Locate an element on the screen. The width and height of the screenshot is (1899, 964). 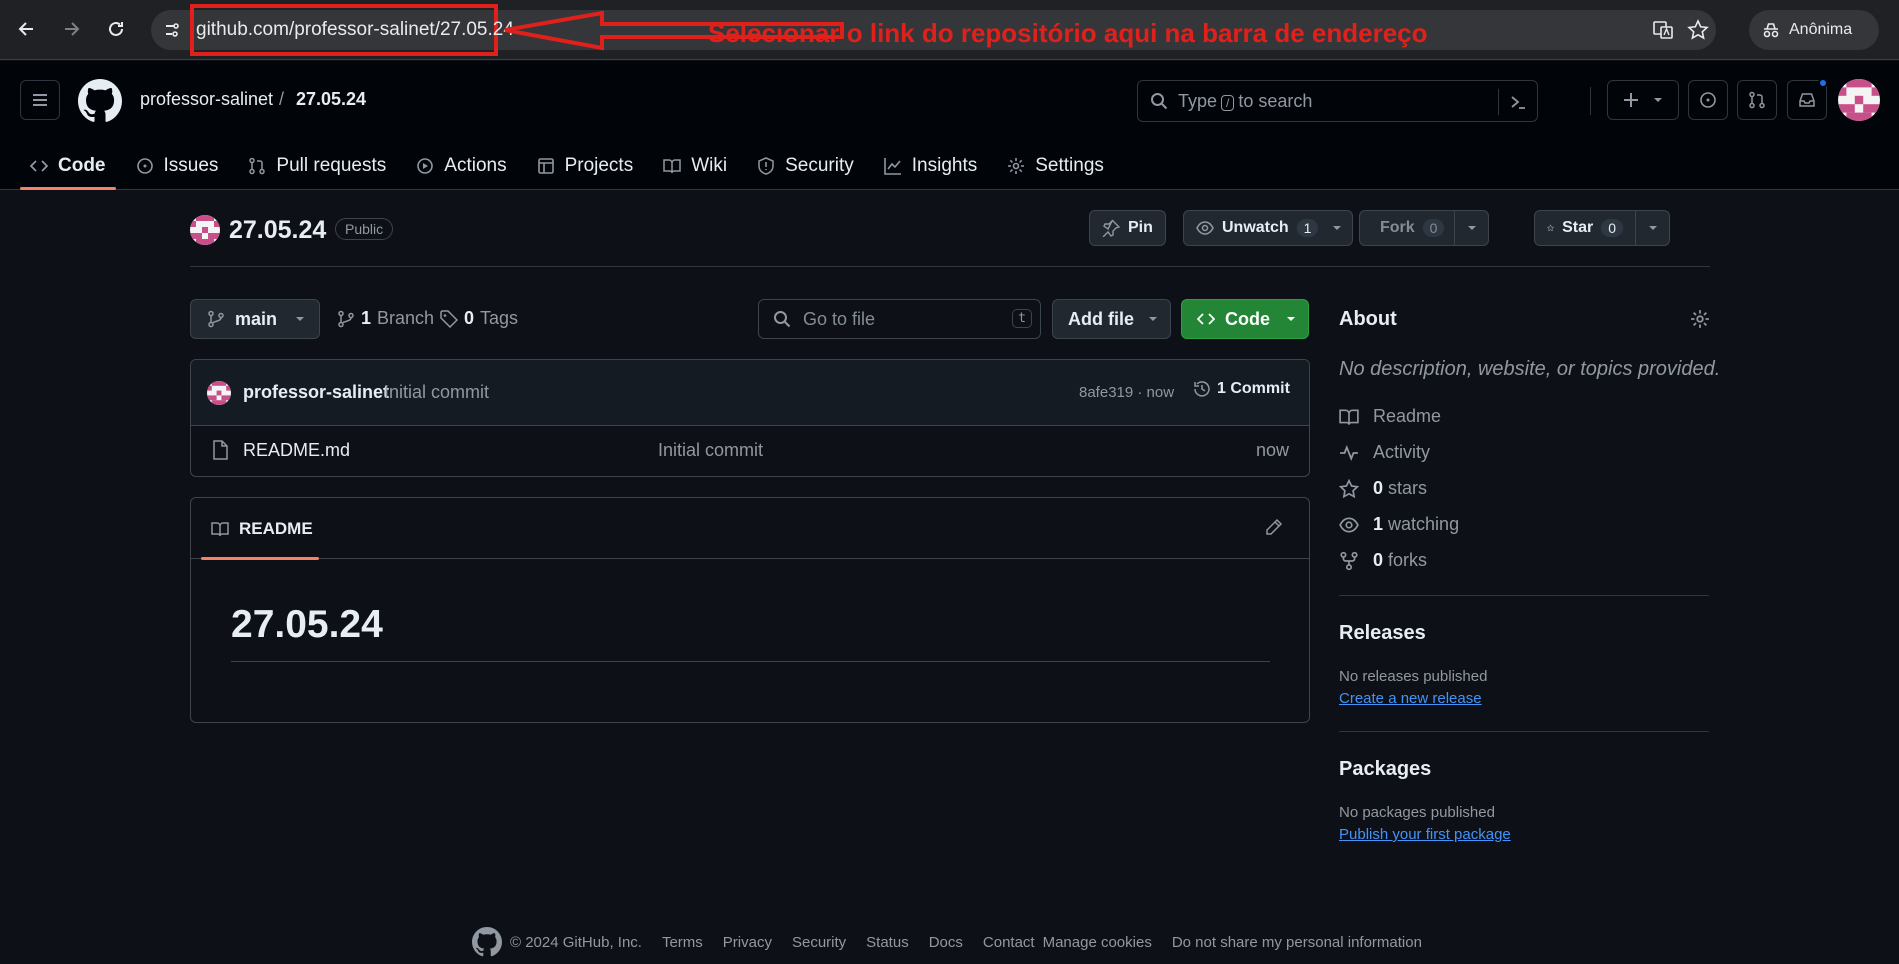
header-divider is located at coordinates (1590, 101).